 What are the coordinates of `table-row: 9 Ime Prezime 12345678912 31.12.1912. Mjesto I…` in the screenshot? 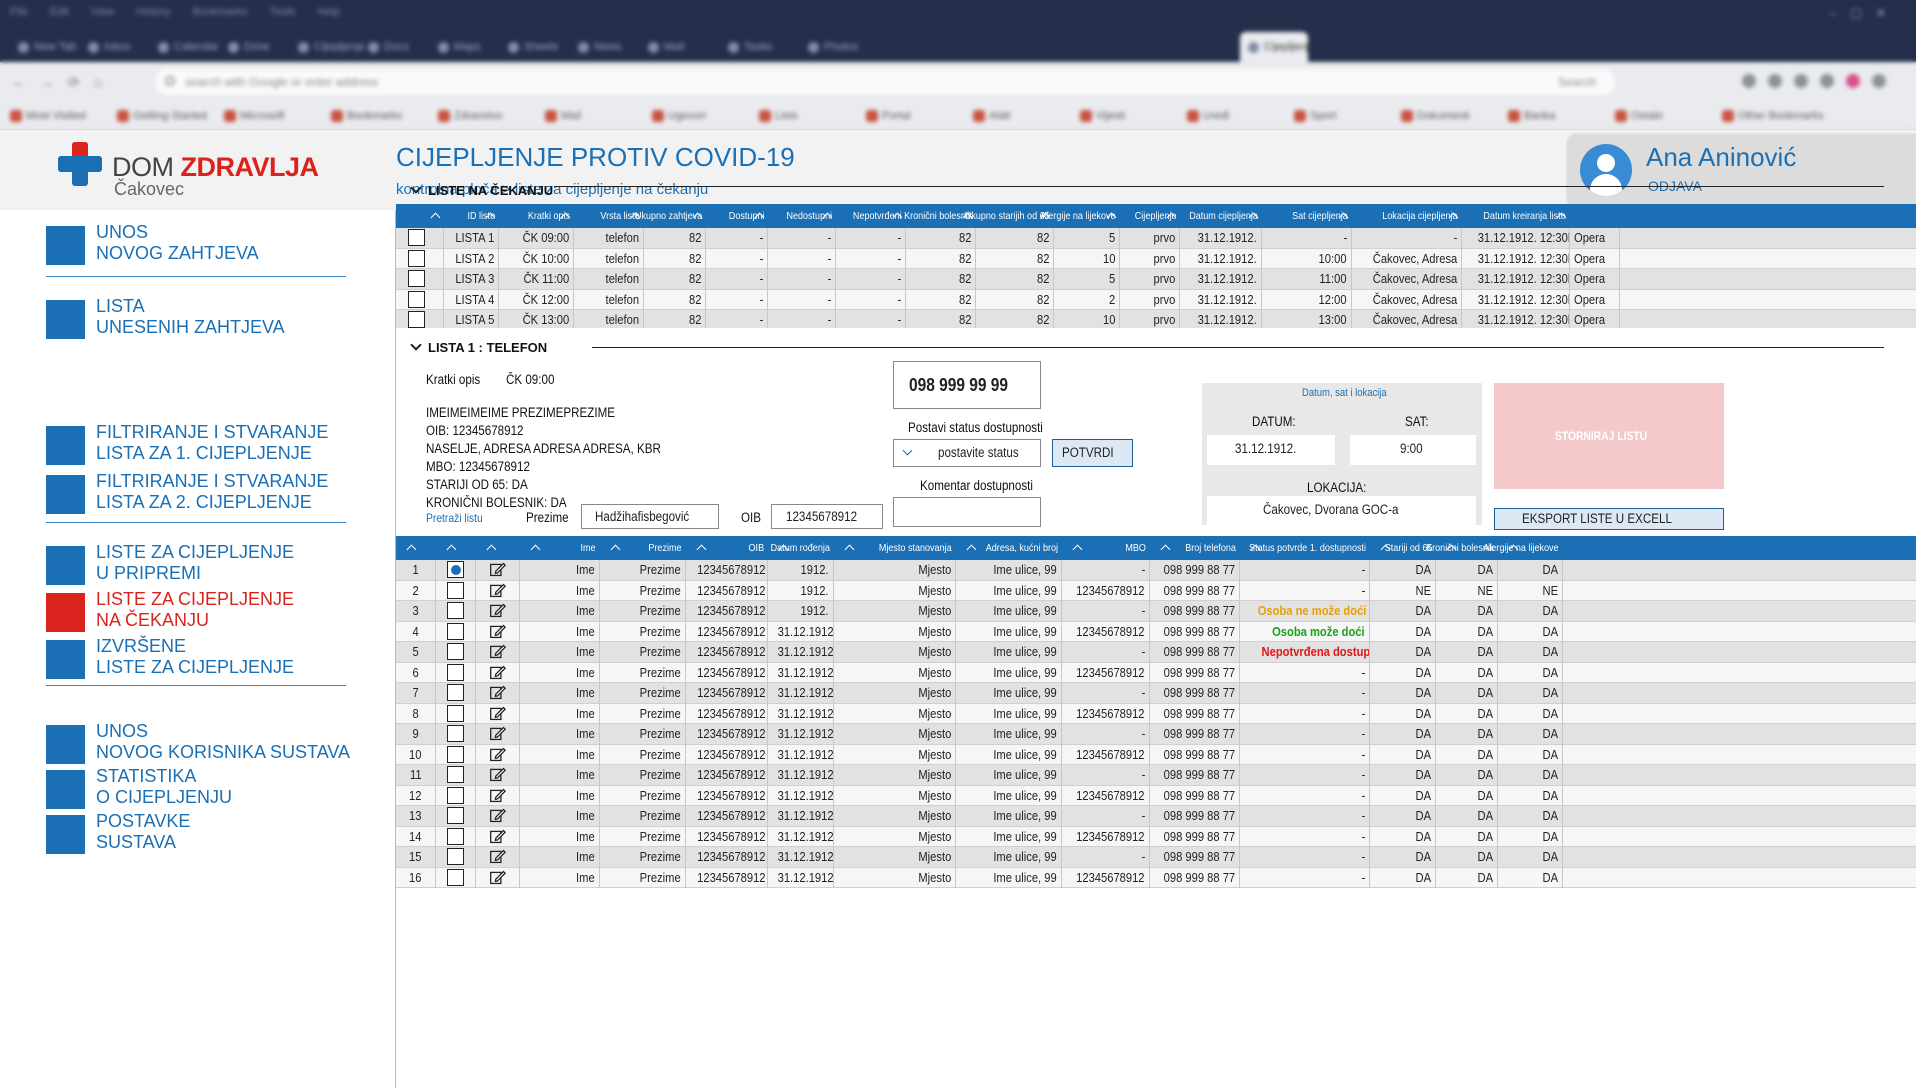 It's located at (1156, 734).